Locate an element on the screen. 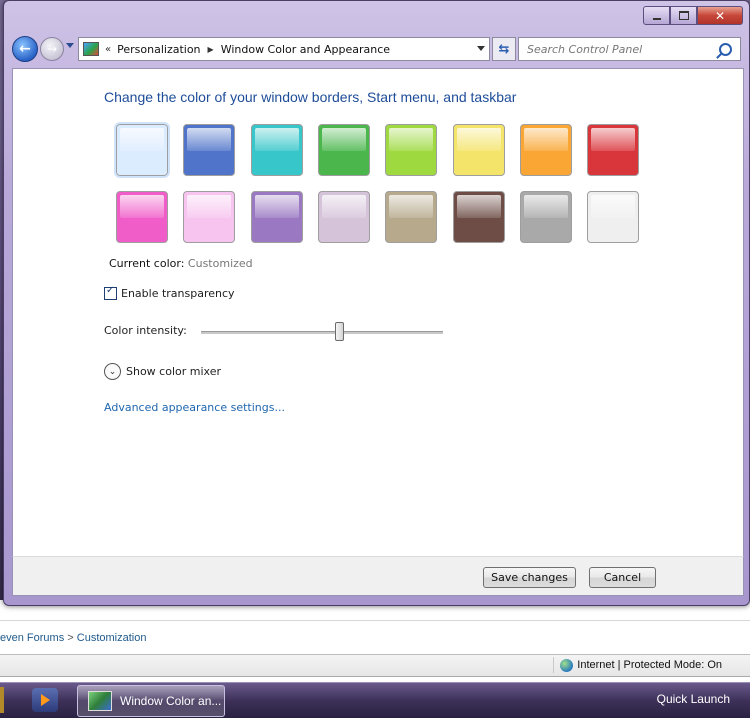  maximize-button is located at coordinates (683, 15).